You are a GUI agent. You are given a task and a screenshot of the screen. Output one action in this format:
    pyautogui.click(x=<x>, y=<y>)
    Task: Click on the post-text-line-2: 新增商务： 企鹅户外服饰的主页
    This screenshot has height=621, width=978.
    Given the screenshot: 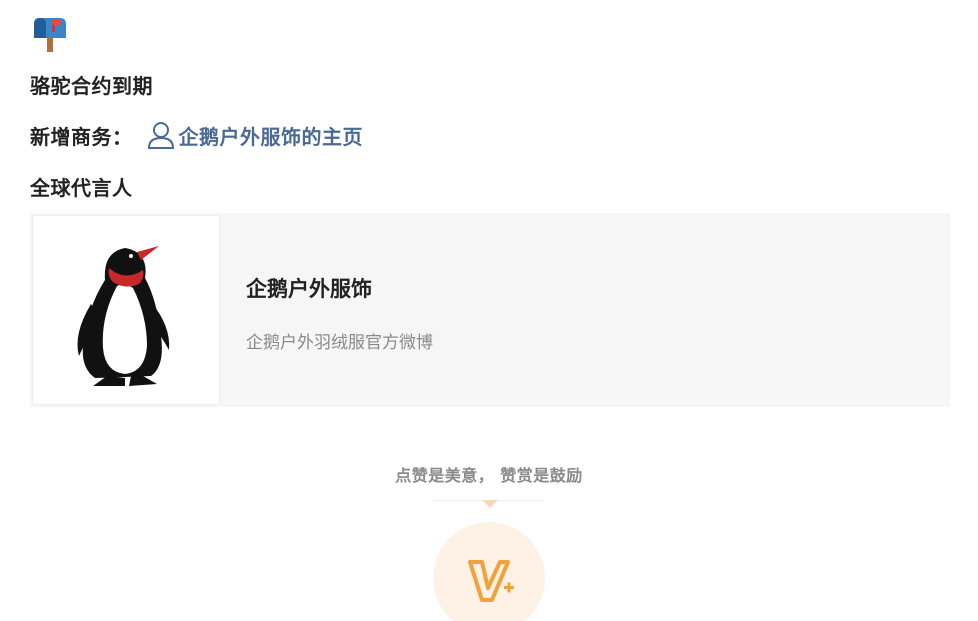 What is the action you would take?
    pyautogui.click(x=196, y=135)
    